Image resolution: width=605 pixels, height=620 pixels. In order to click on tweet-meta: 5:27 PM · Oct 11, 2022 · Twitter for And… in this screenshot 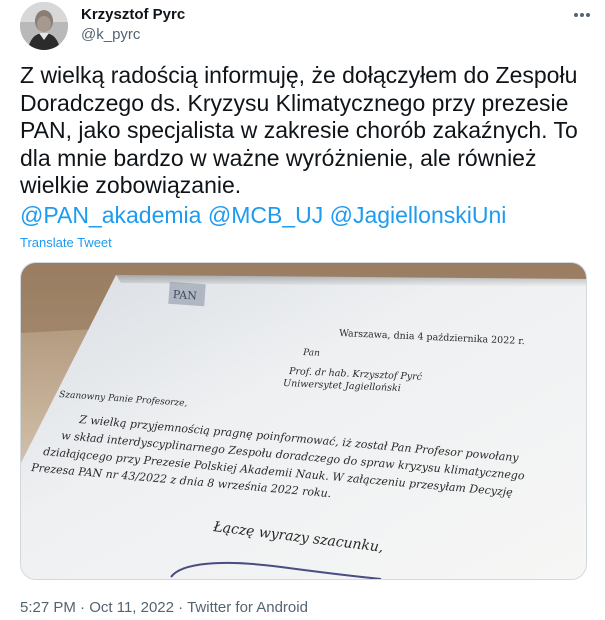, I will do `click(164, 607)`.